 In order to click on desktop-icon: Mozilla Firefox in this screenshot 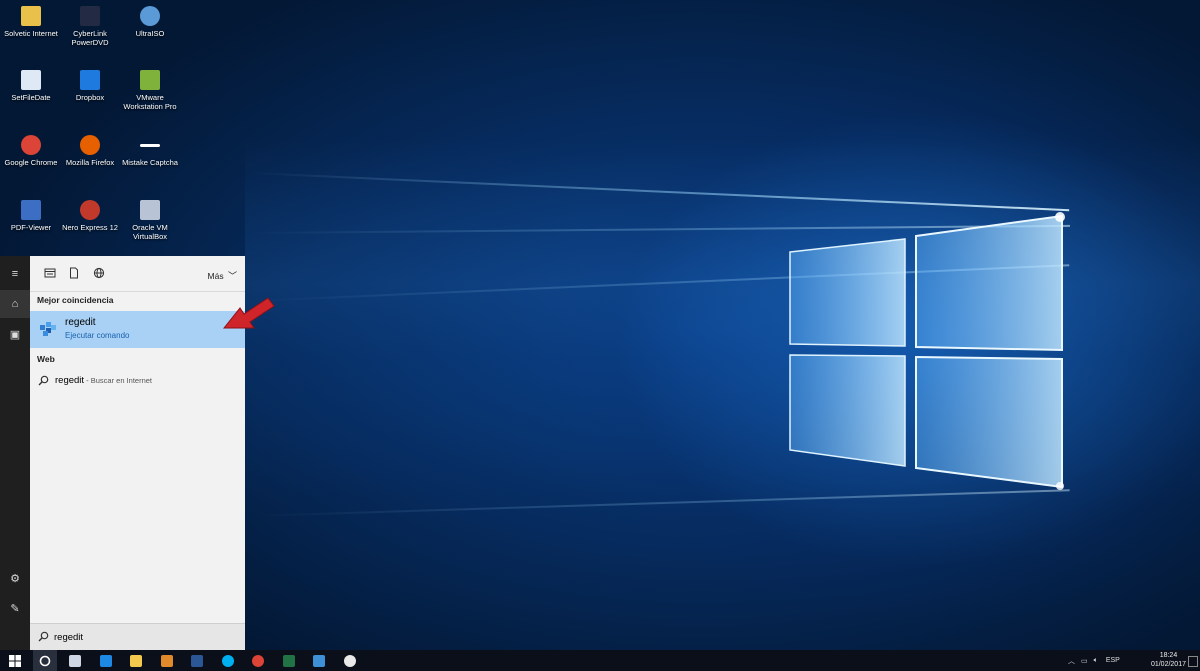, I will do `click(90, 151)`.